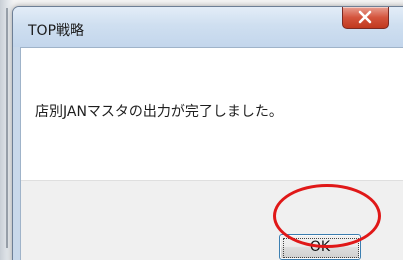  Describe the element at coordinates (159, 112) in the screenshot. I see `dialog-message: 店別JANマスタの出力が完了しました。` at that location.